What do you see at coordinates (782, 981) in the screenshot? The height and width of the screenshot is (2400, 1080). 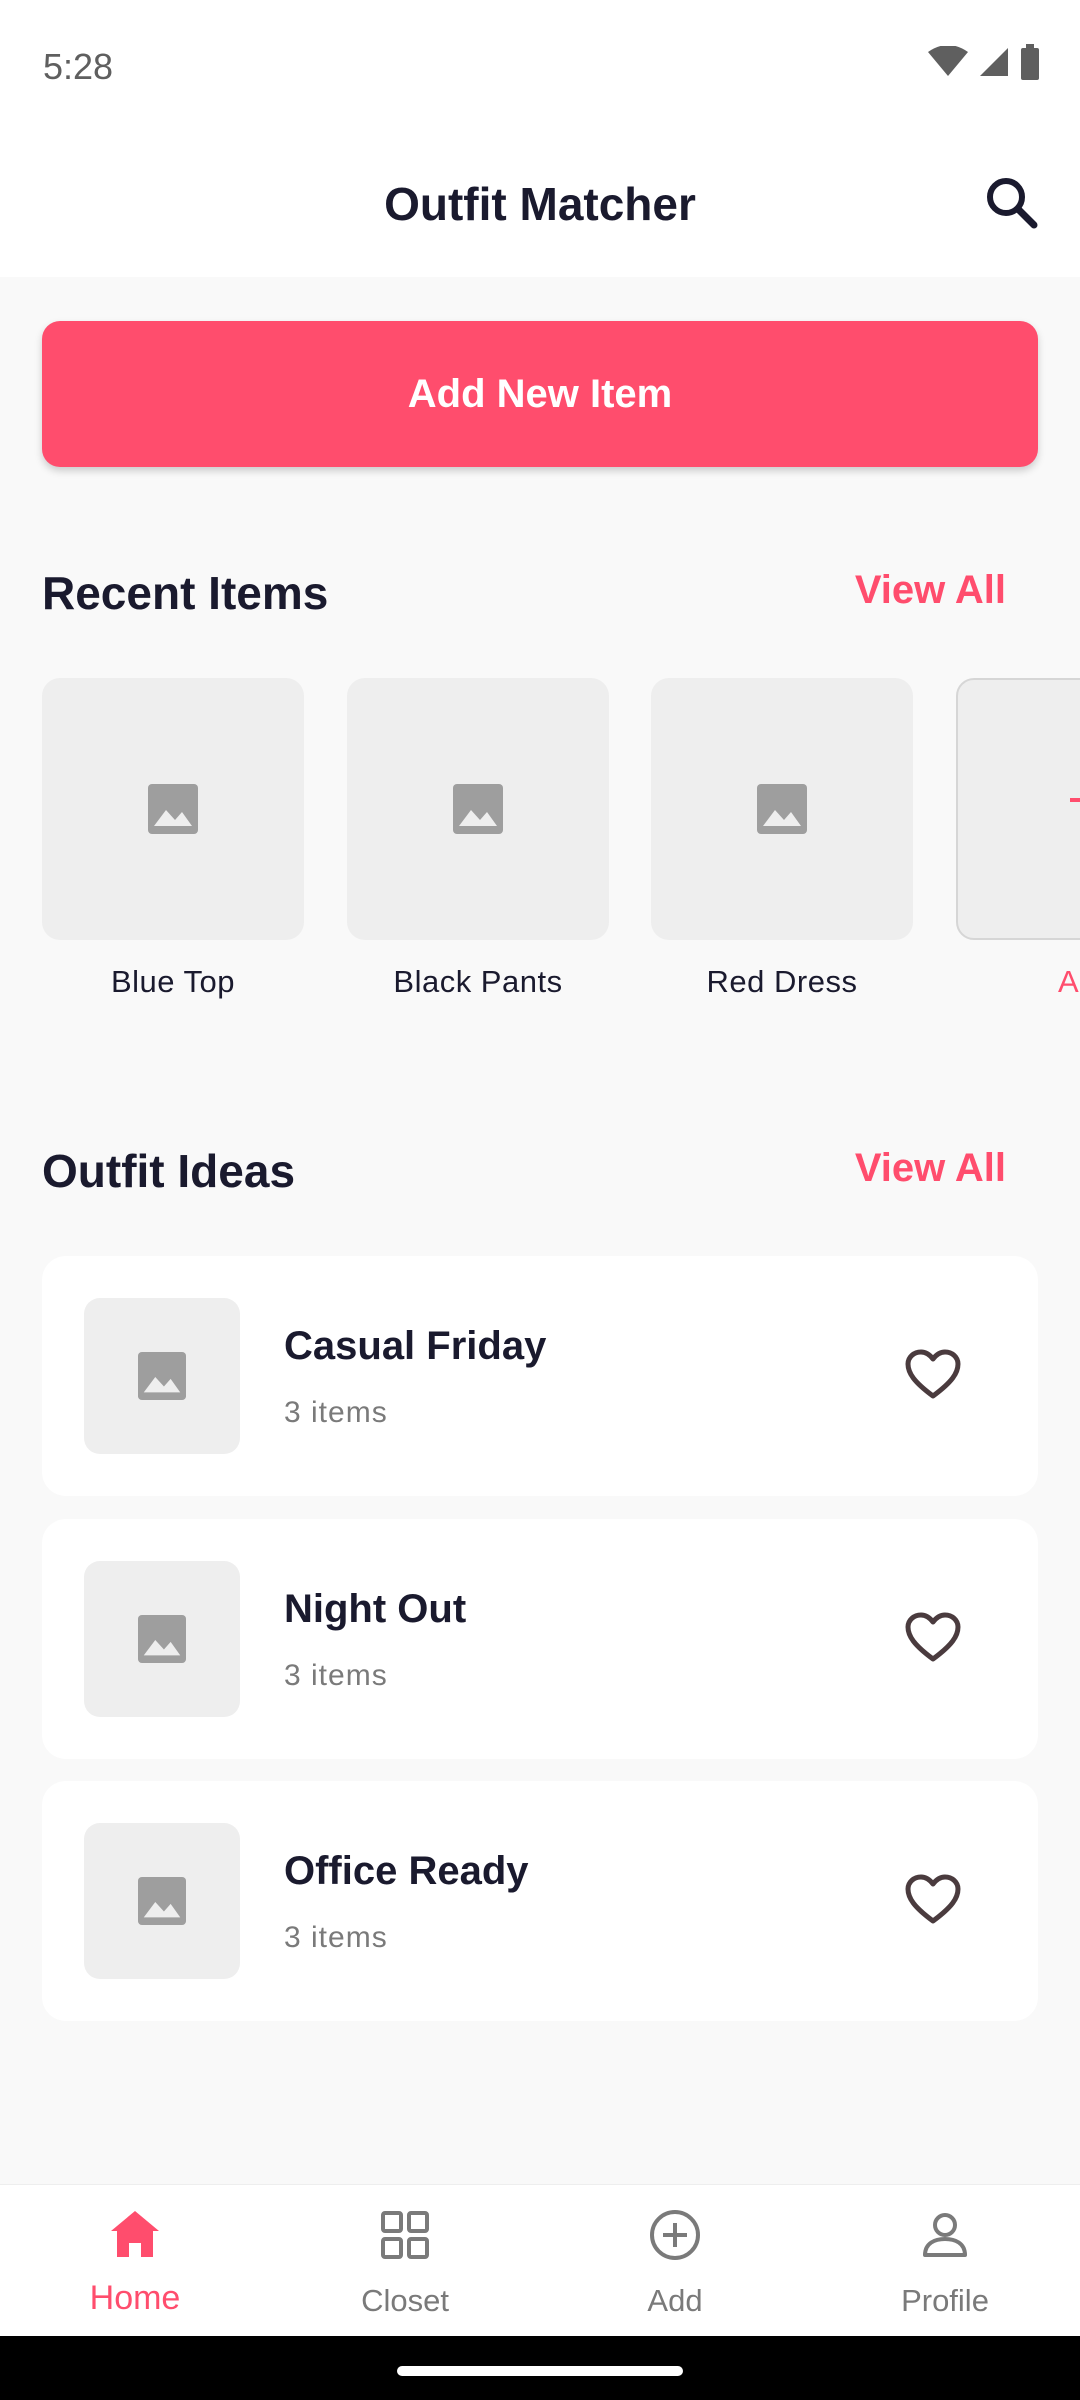 I see `recent-item-label: Red Dress` at bounding box center [782, 981].